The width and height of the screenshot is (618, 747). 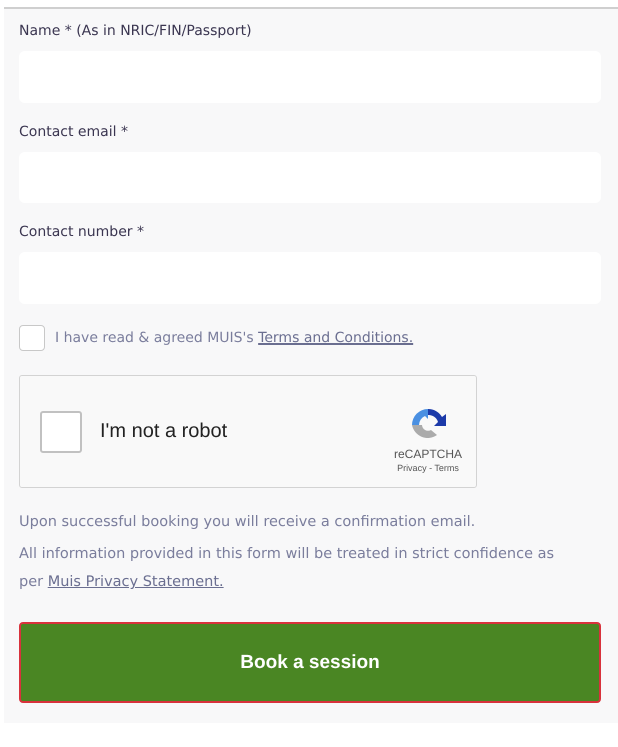 I want to click on captcha-checkbox, so click(x=61, y=431).